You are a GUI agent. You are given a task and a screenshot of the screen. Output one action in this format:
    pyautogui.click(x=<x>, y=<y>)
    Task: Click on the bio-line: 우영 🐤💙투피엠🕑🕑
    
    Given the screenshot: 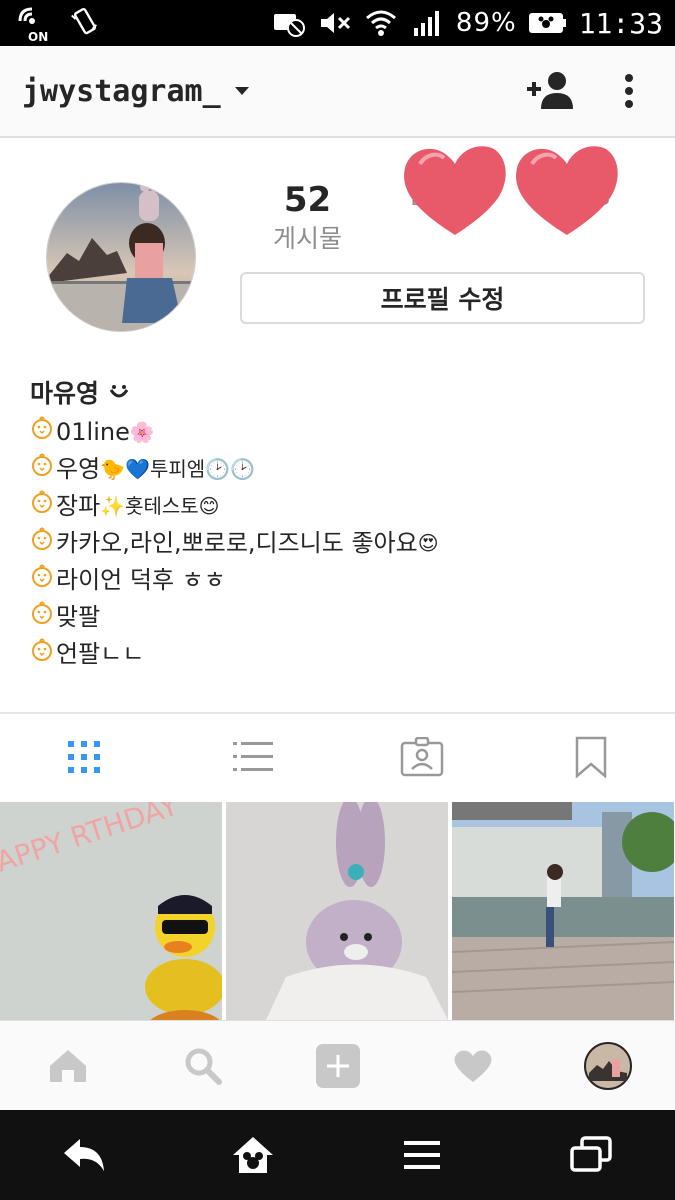 What is the action you would take?
    pyautogui.click(x=234, y=469)
    